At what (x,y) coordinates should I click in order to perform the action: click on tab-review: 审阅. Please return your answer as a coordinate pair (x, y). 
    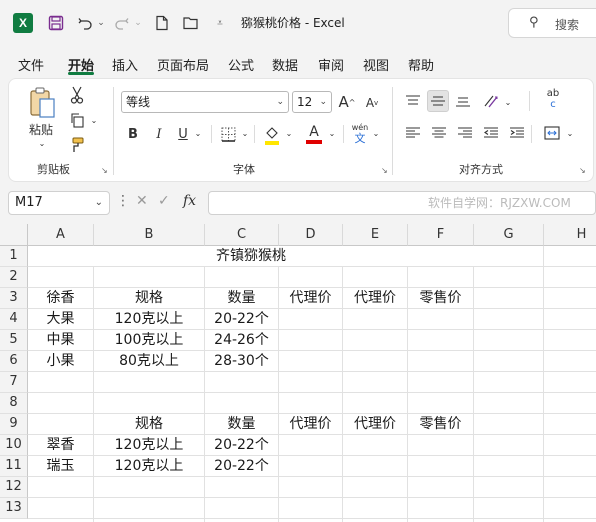
    Looking at the image, I should click on (331, 64).